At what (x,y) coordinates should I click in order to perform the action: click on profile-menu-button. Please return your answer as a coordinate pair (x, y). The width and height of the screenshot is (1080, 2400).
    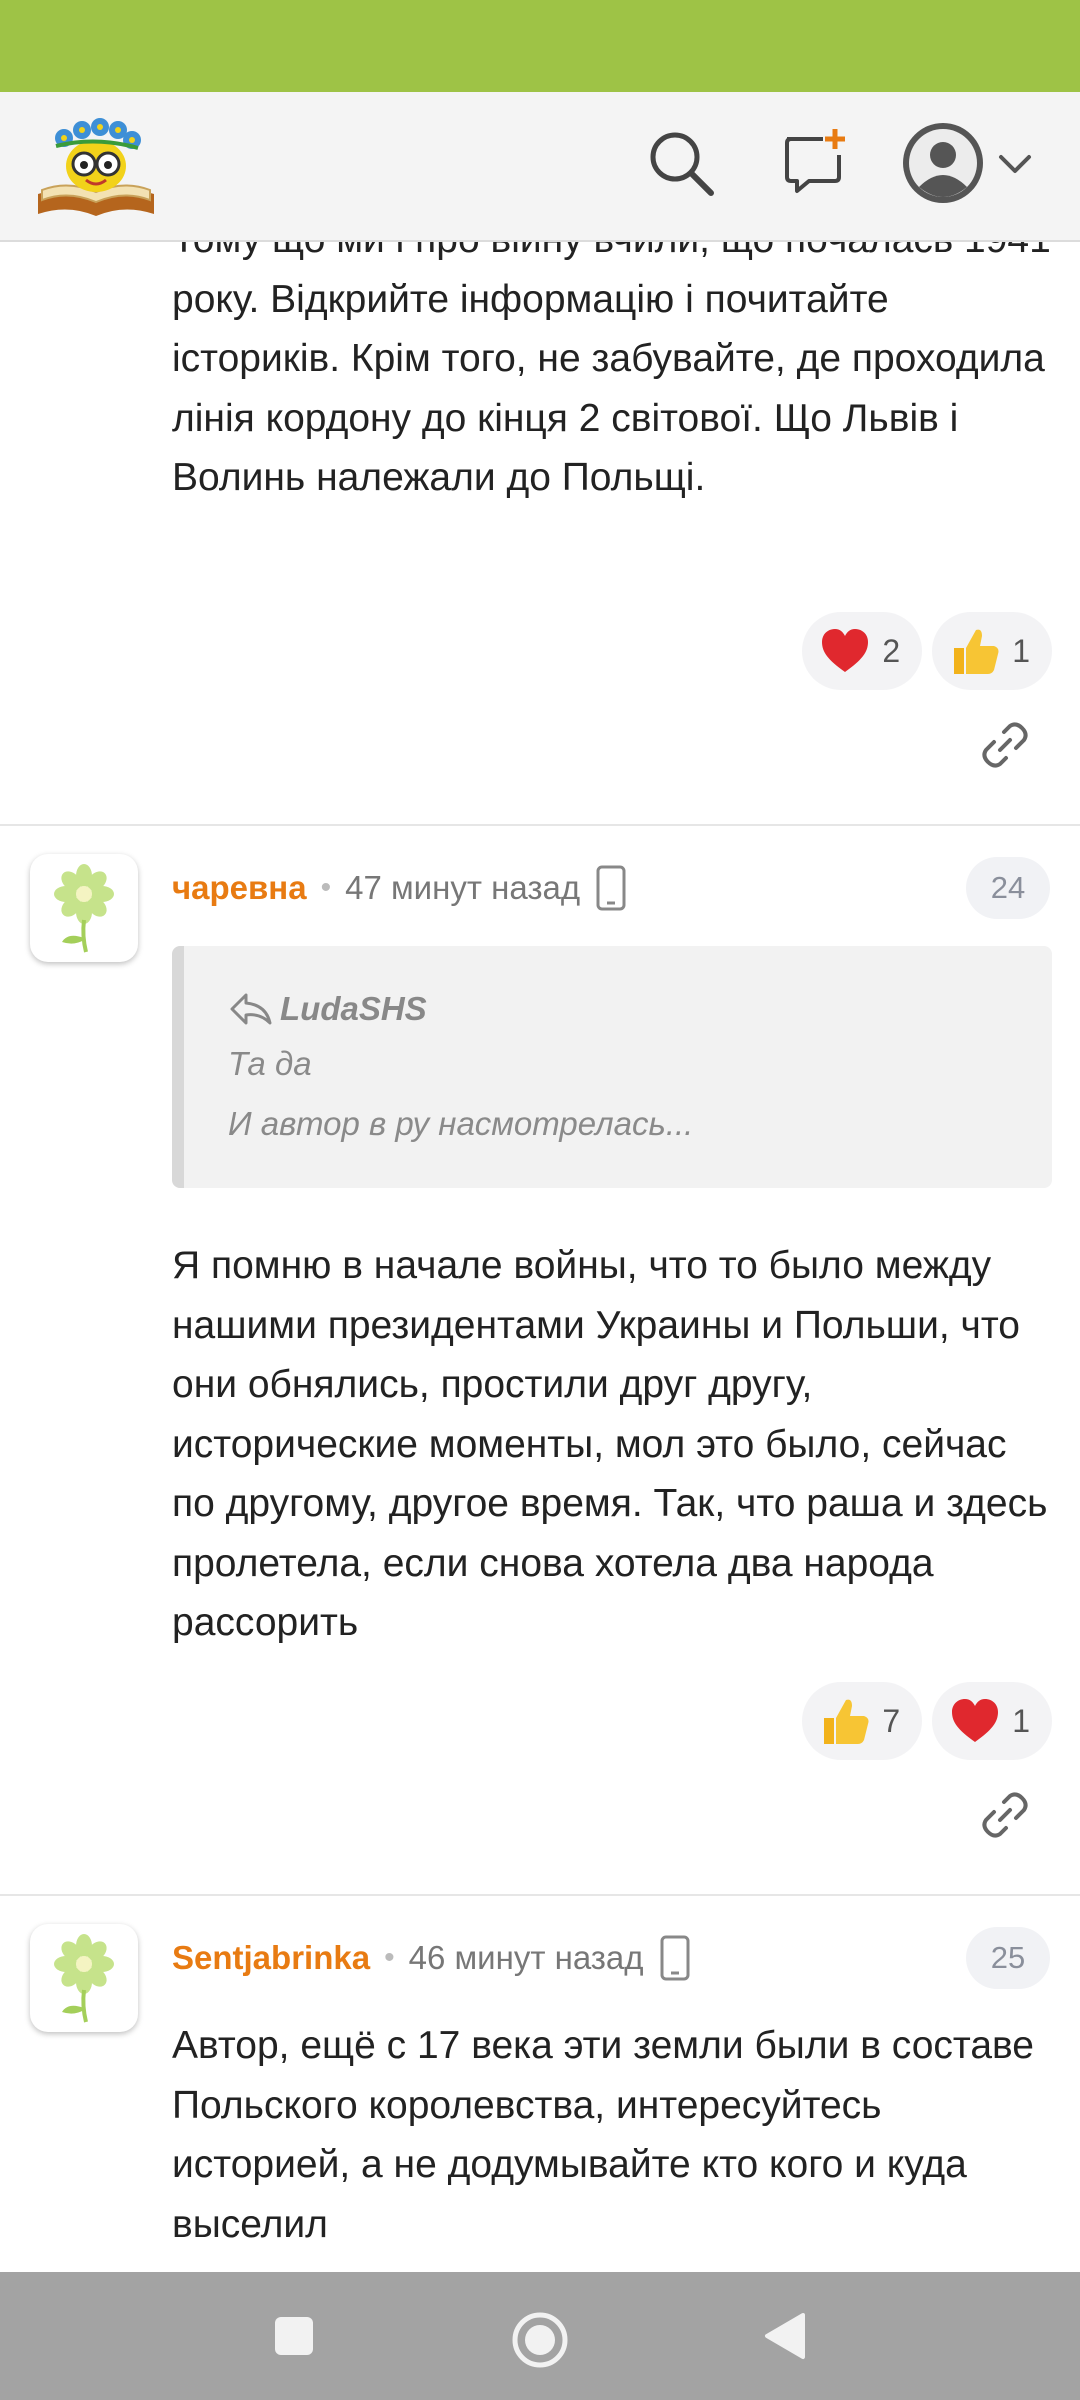
    Looking at the image, I should click on (968, 163).